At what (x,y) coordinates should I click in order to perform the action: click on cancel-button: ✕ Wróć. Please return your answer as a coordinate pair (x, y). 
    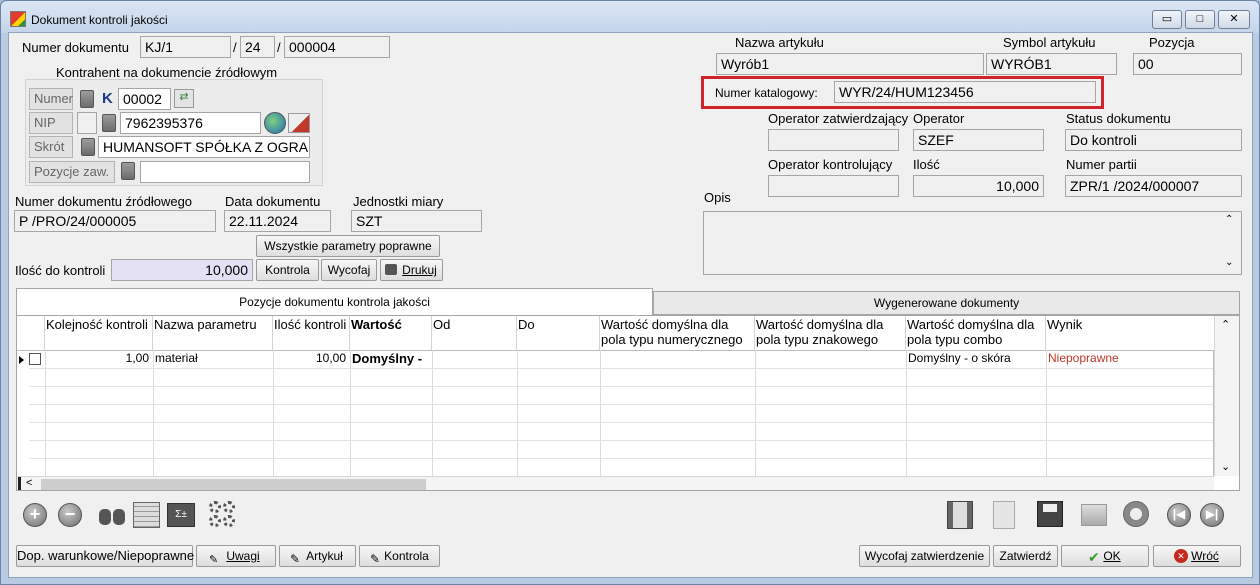
    Looking at the image, I should click on (1197, 556).